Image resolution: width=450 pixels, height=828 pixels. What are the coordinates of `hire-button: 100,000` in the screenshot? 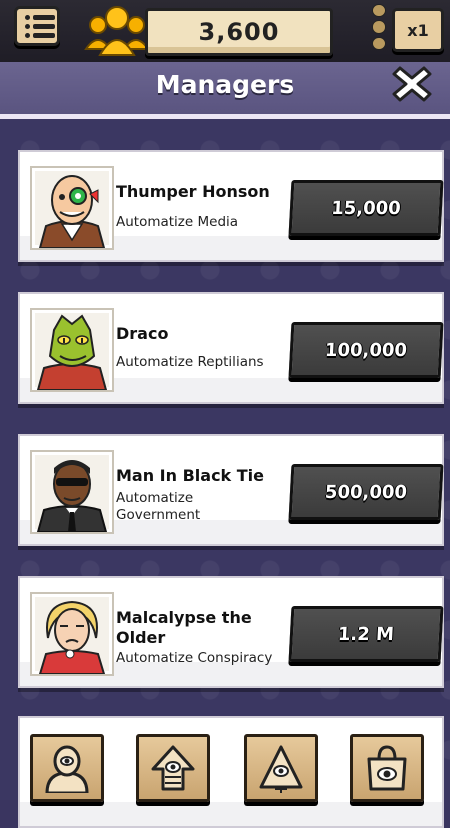 It's located at (366, 350).